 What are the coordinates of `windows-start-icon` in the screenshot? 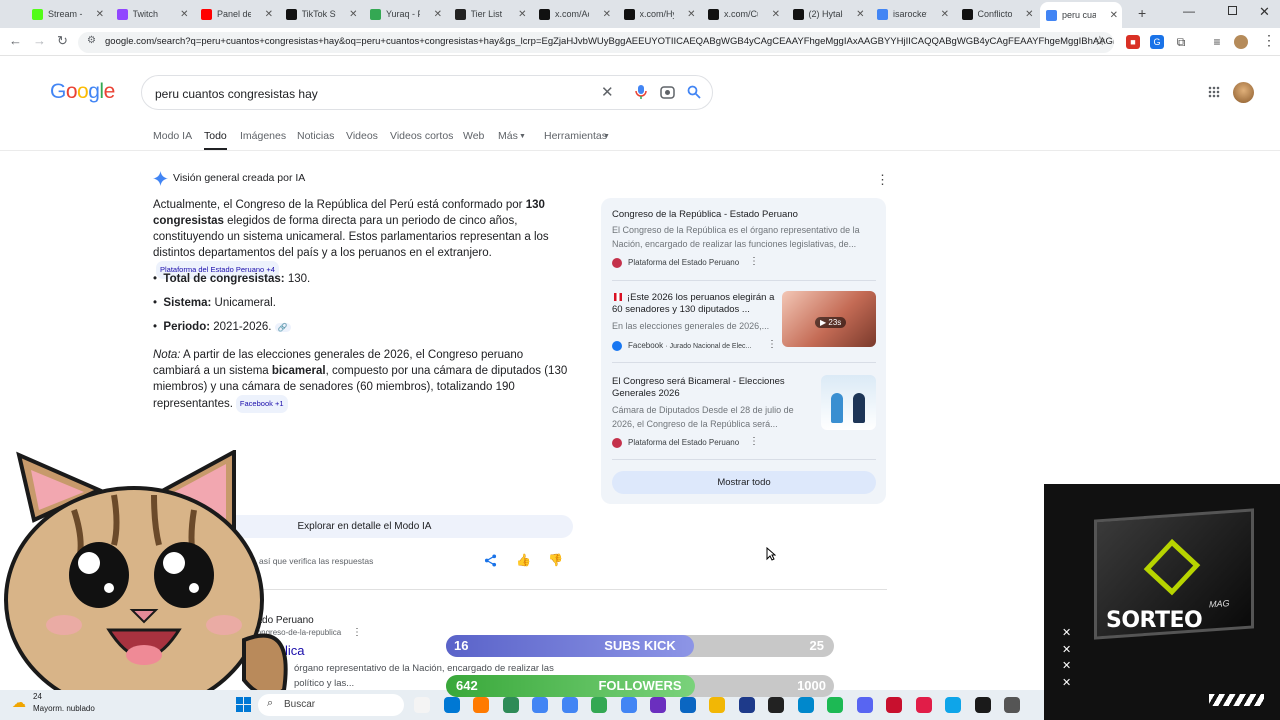 It's located at (243, 704).